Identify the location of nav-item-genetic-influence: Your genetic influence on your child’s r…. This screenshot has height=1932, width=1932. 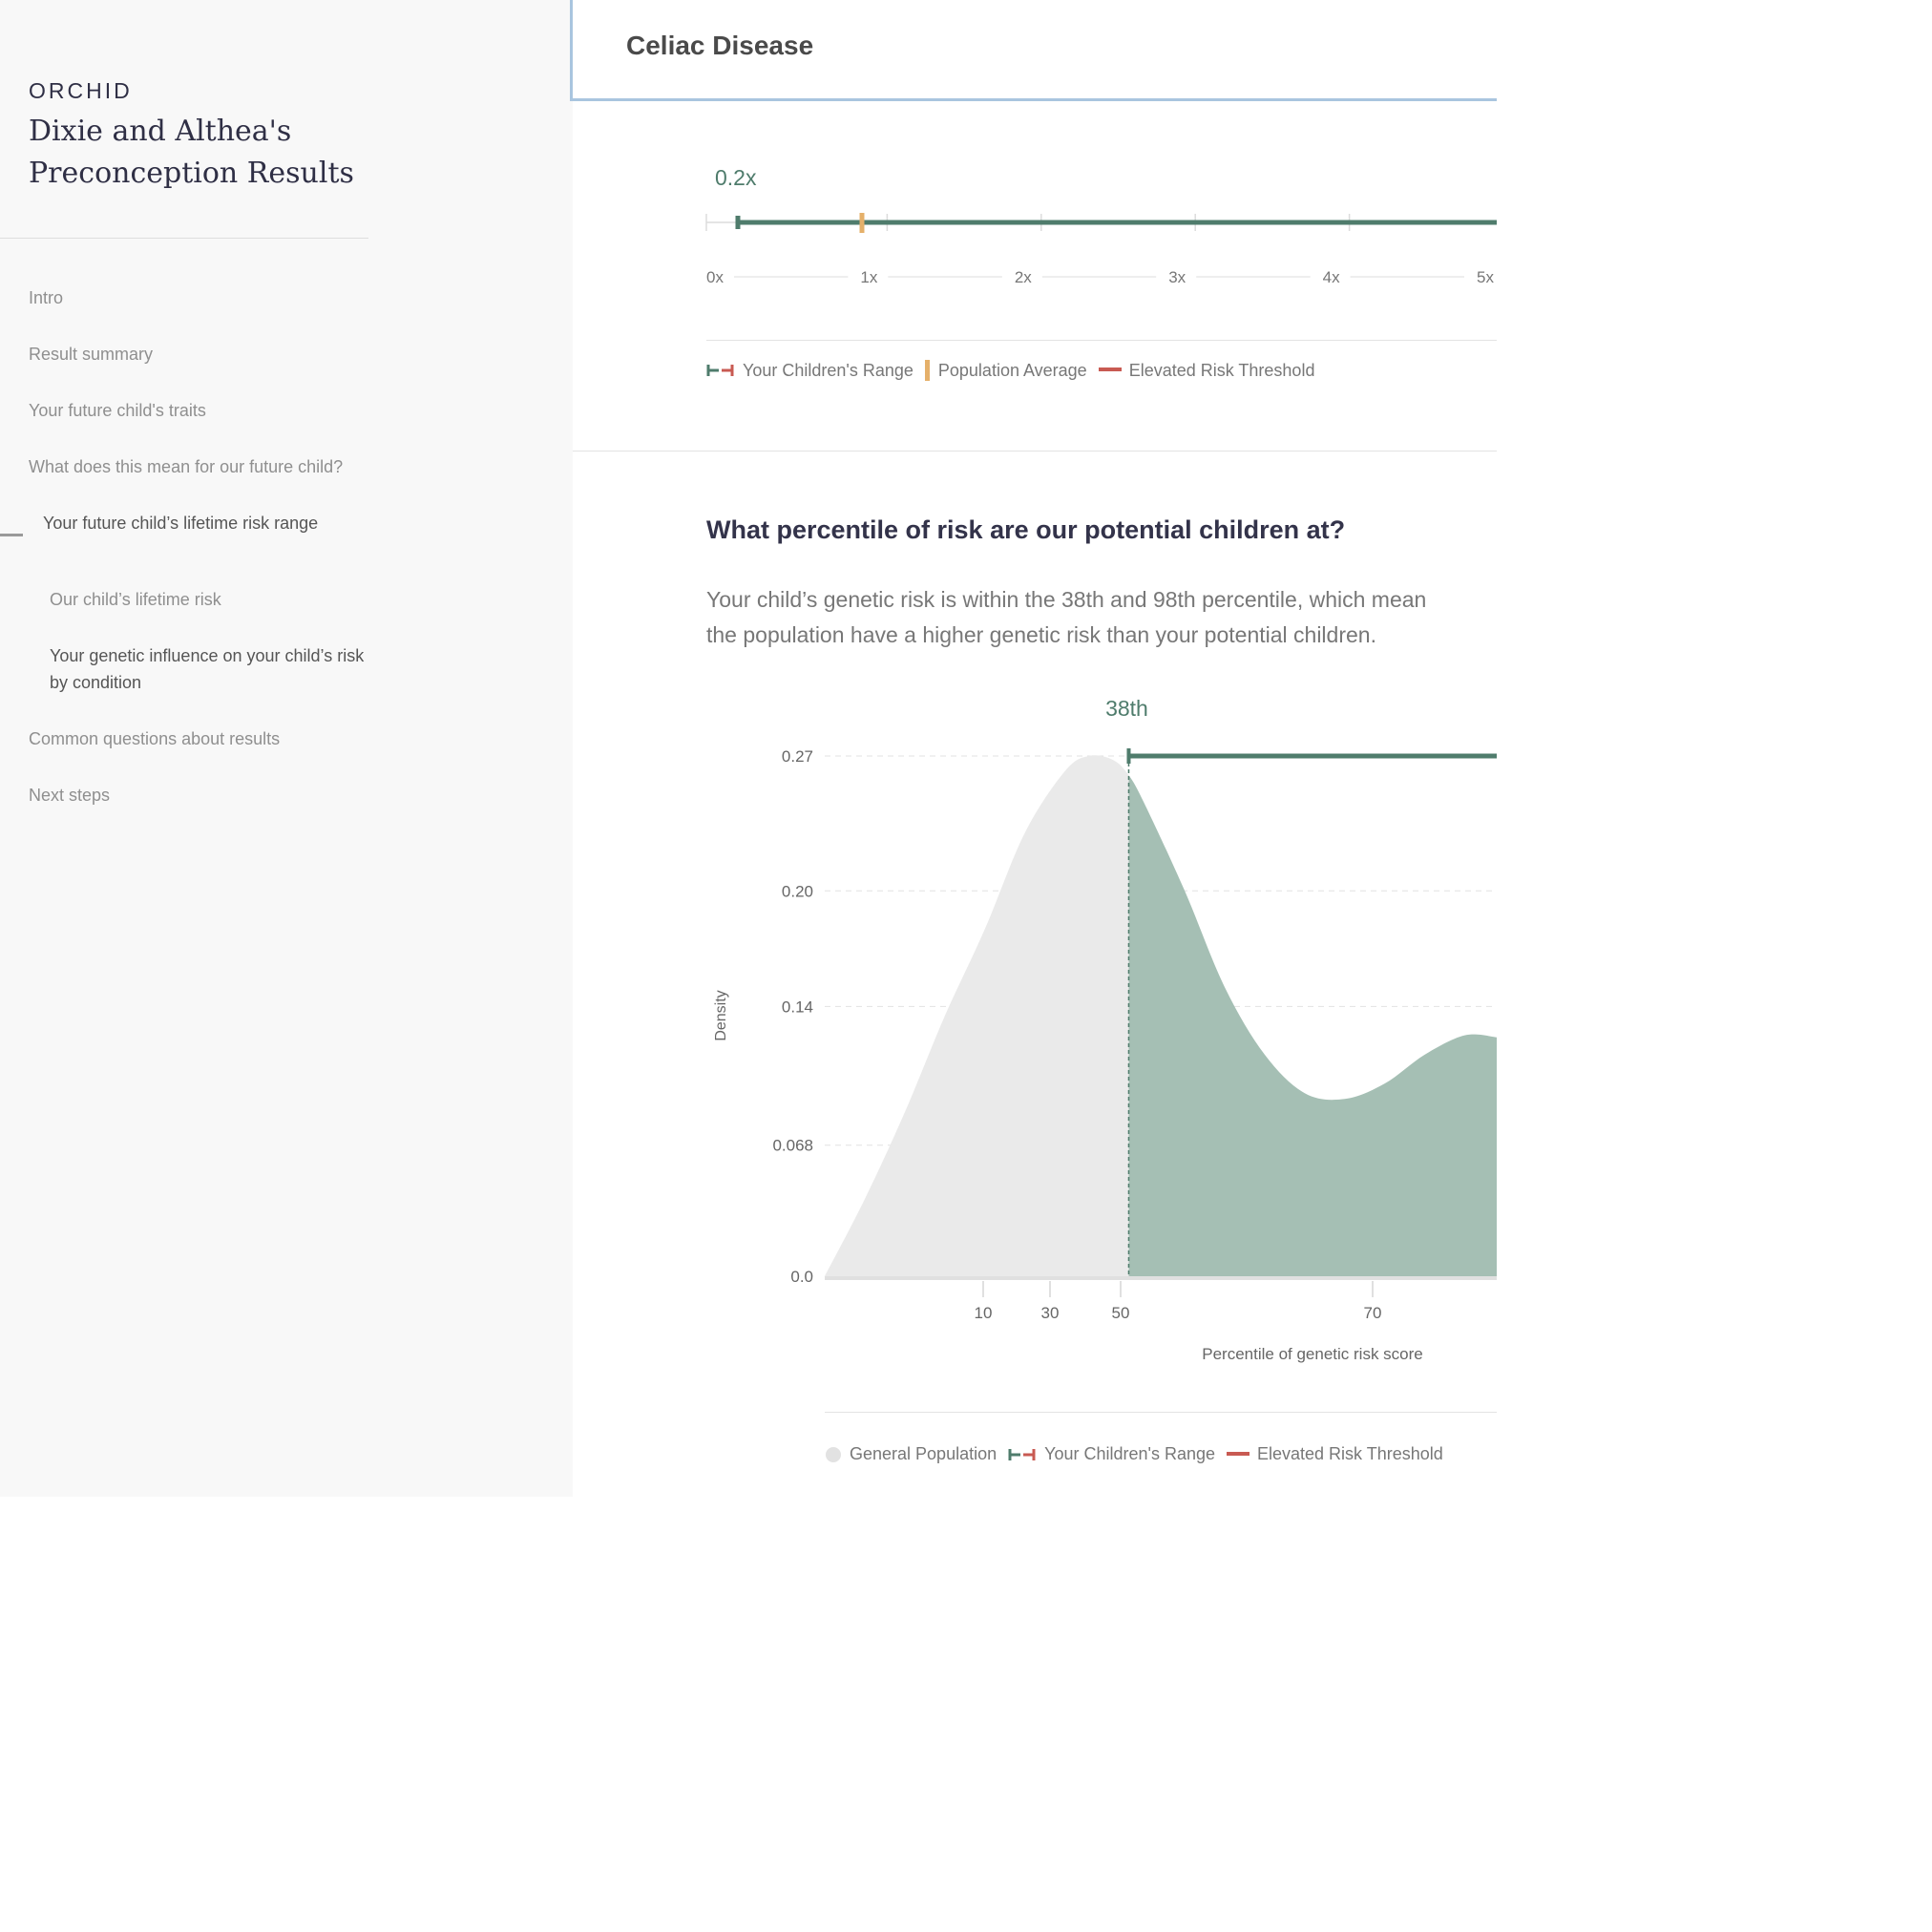
(207, 669).